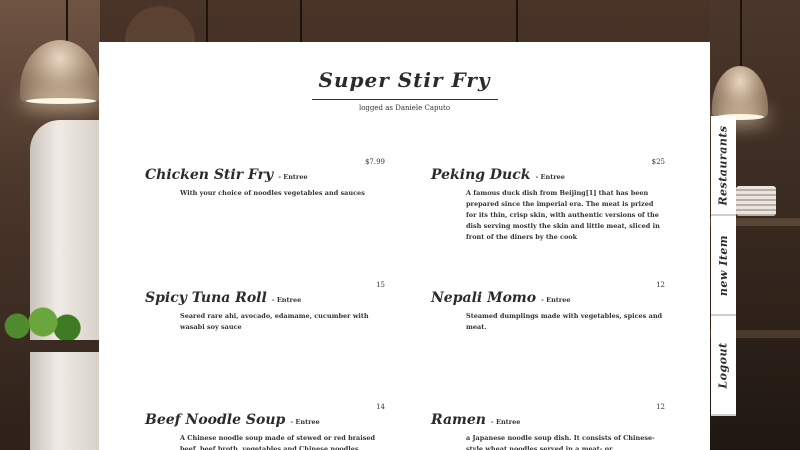 This screenshot has width=800, height=450. Describe the element at coordinates (548, 416) in the screenshot. I see `menu-item-header: Ramen - Entree 12` at that location.